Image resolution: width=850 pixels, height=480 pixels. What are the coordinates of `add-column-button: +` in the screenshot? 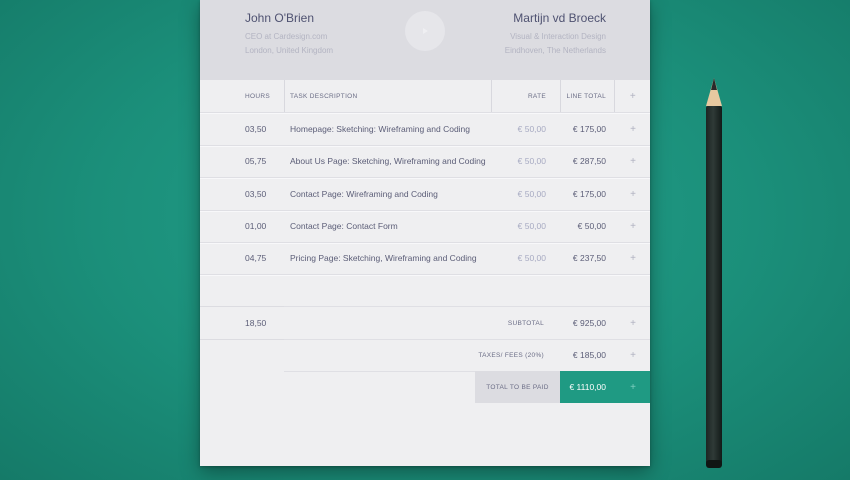 It's located at (633, 96).